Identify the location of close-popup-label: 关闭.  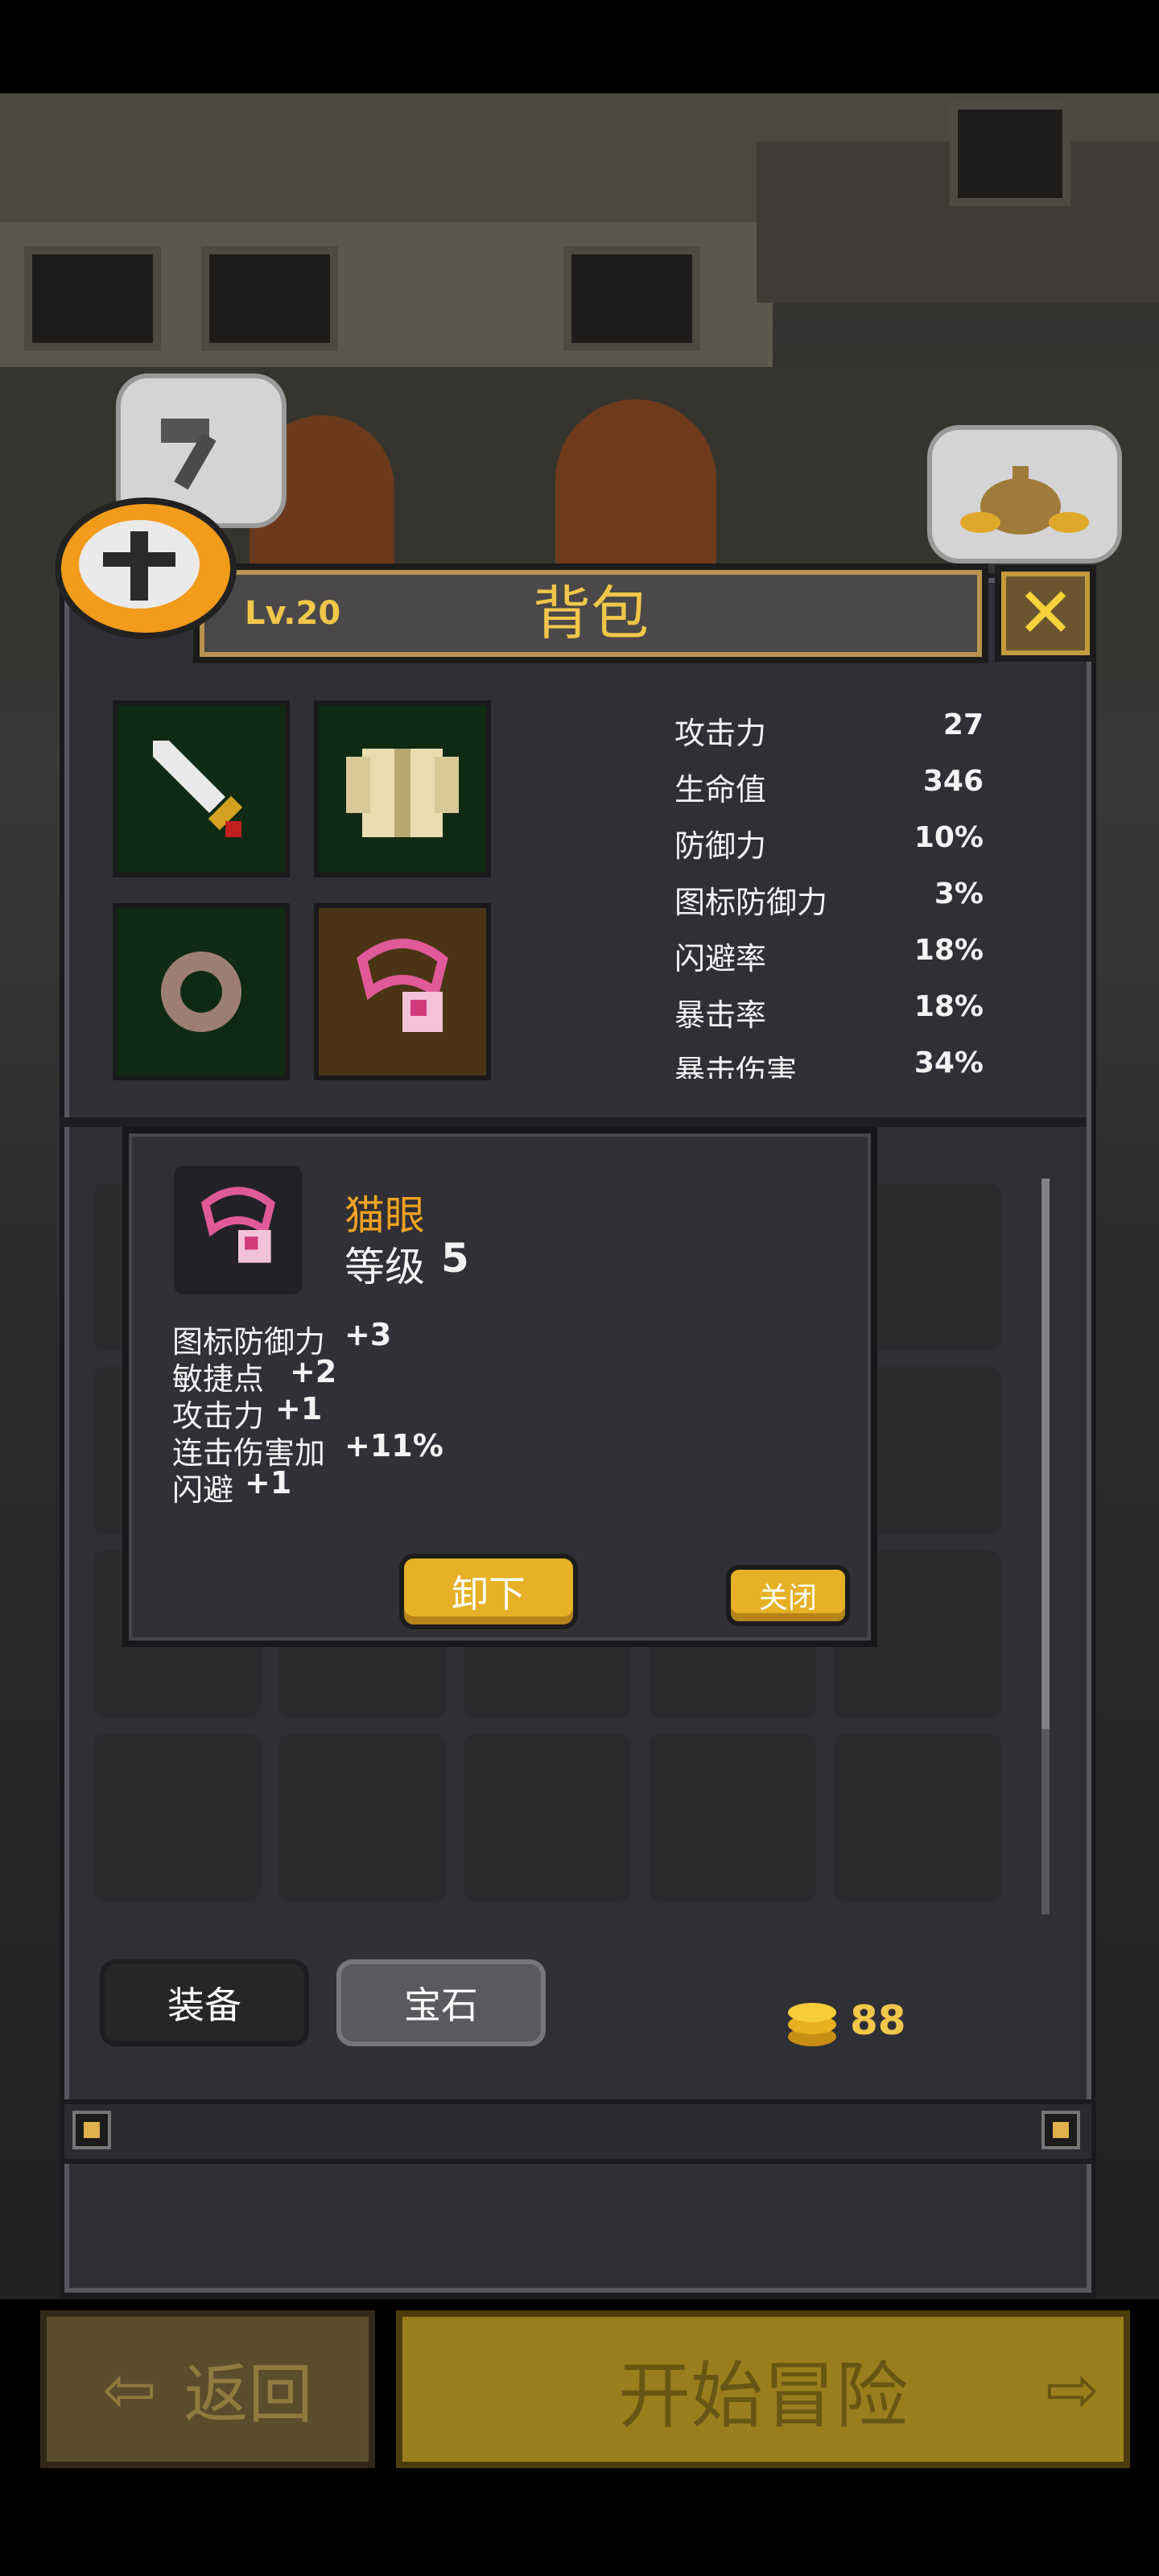
(787, 1598).